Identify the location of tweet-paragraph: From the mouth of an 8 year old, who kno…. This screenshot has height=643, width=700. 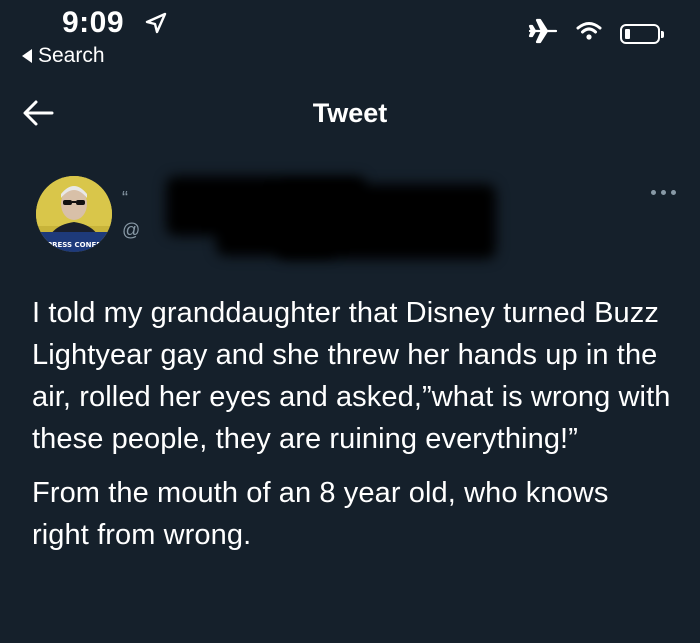
(320, 514).